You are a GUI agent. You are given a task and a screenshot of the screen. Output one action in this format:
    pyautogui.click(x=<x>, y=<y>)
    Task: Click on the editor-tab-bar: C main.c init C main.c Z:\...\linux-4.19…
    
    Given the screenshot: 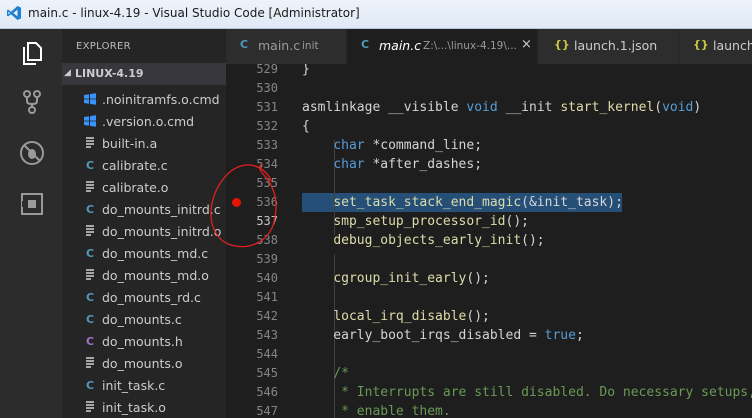 What is the action you would take?
    pyautogui.click(x=489, y=46)
    